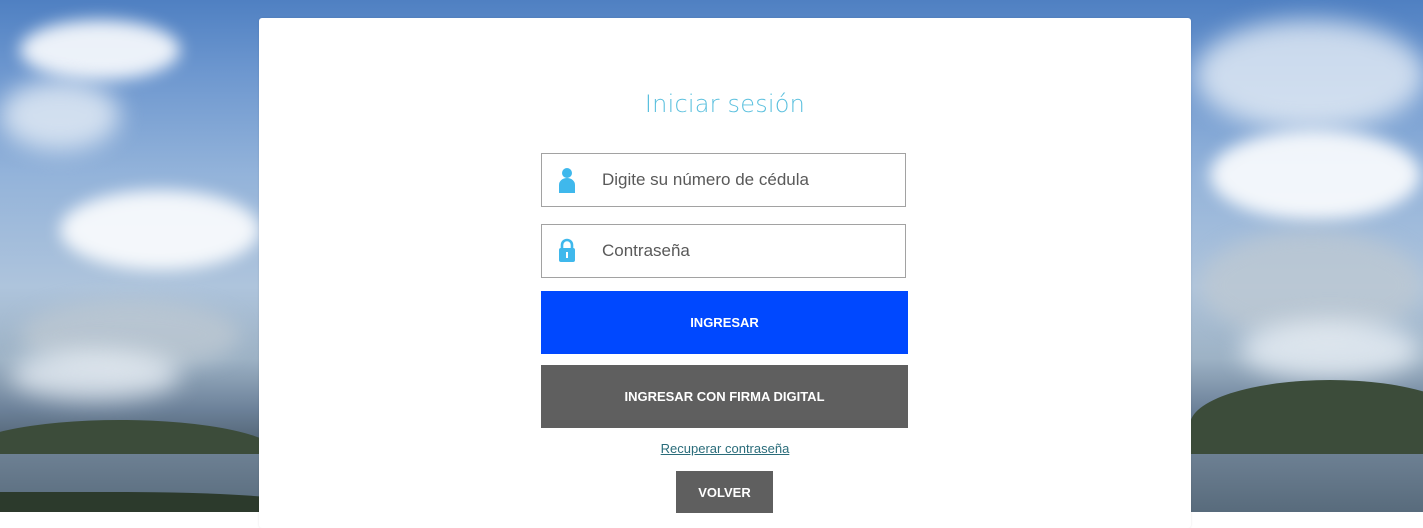  Describe the element at coordinates (567, 180) in the screenshot. I see `user-icon` at that location.